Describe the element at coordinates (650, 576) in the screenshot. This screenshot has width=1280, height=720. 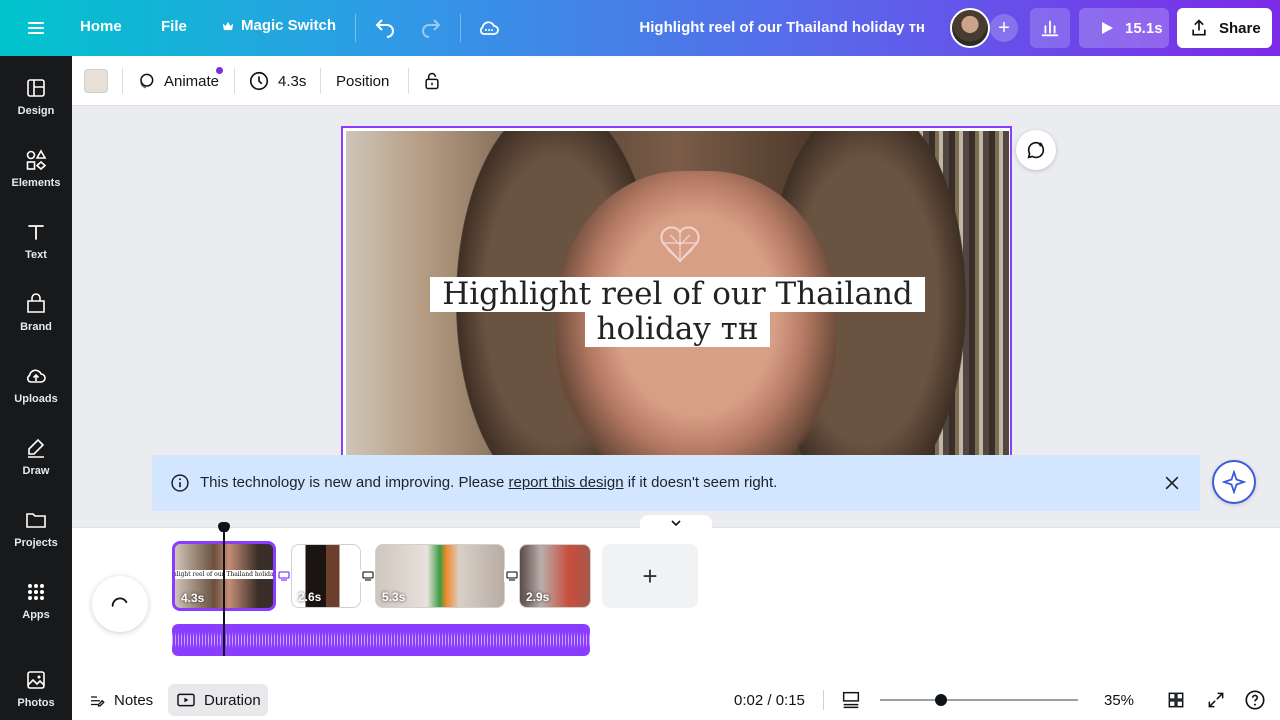
I see `add-page-button: +` at that location.